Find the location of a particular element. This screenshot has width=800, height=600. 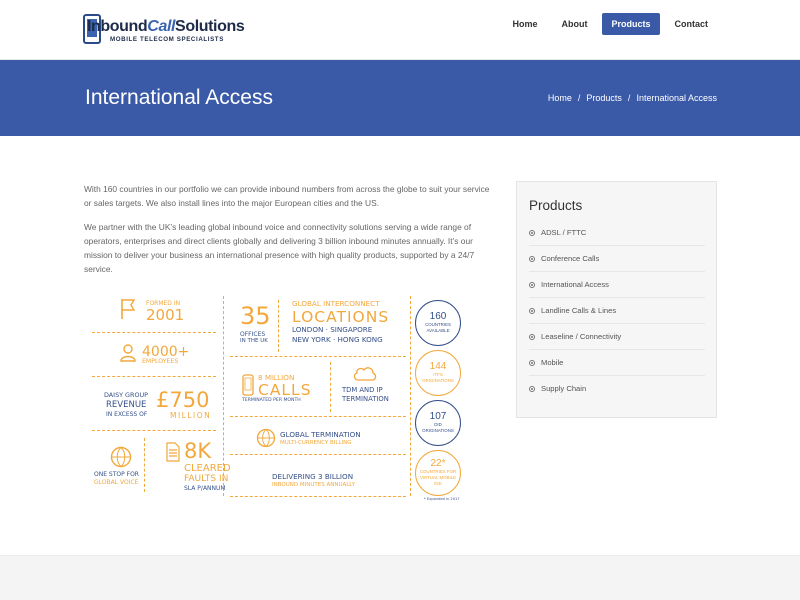

cloud-icon is located at coordinates (365, 374).